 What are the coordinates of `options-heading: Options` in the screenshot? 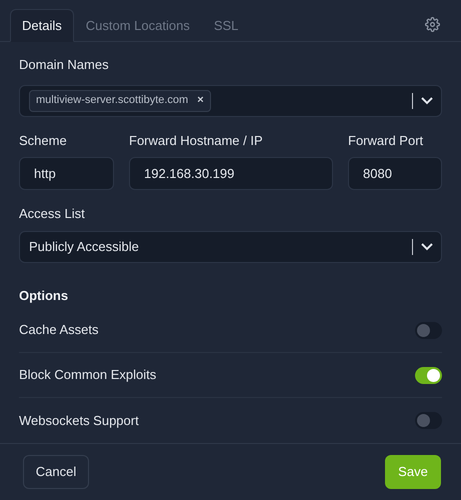 It's located at (44, 295).